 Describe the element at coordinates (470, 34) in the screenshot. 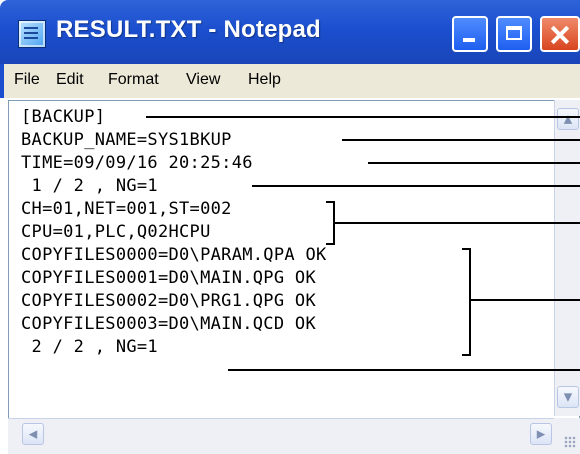

I see `minimize-button` at that location.